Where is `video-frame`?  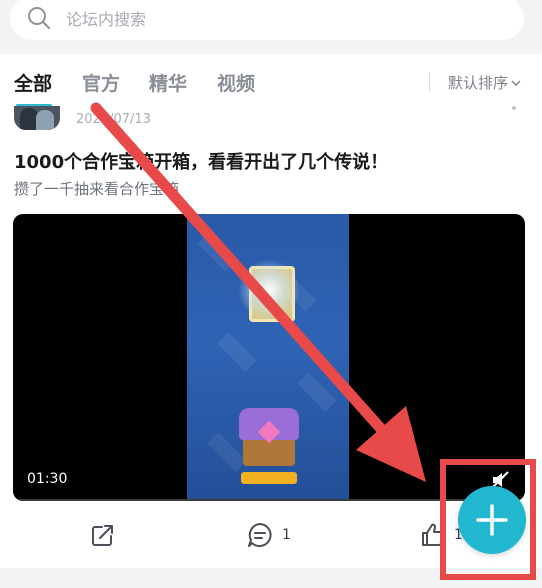 video-frame is located at coordinates (268, 357).